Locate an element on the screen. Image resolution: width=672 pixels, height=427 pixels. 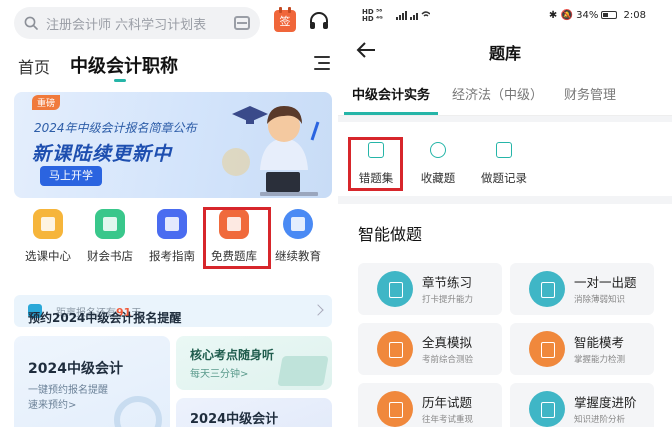
education-icon is located at coordinates (298, 224).